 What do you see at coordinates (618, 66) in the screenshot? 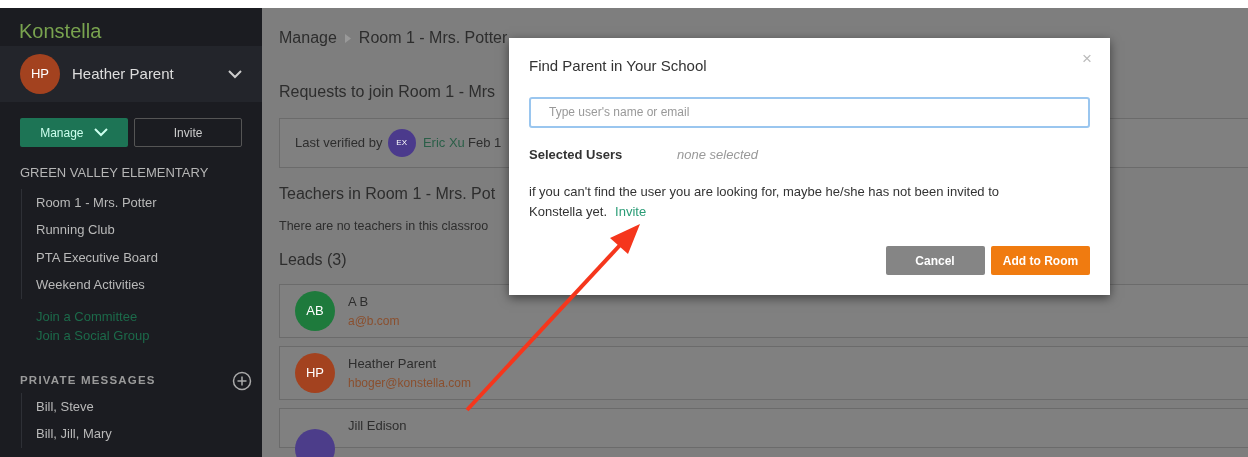
I see `dialog-title: Find Parent in Your School` at bounding box center [618, 66].